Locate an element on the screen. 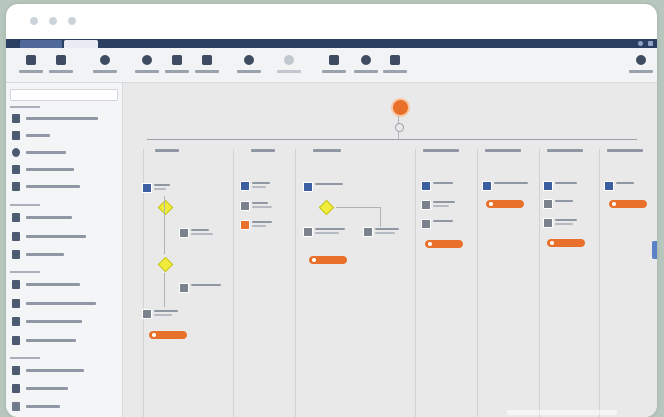 The width and height of the screenshot is (664, 417). grid-button is located at coordinates (207, 65).